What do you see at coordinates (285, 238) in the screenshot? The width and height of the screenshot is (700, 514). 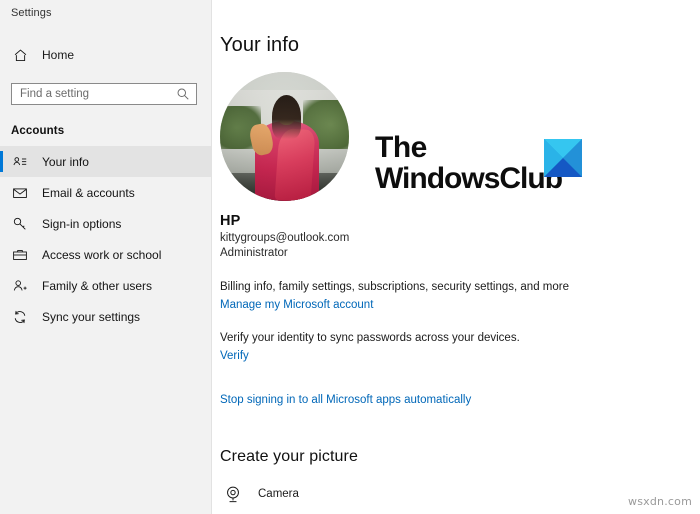 I see `account-email: kittygroups@outlook.com` at bounding box center [285, 238].